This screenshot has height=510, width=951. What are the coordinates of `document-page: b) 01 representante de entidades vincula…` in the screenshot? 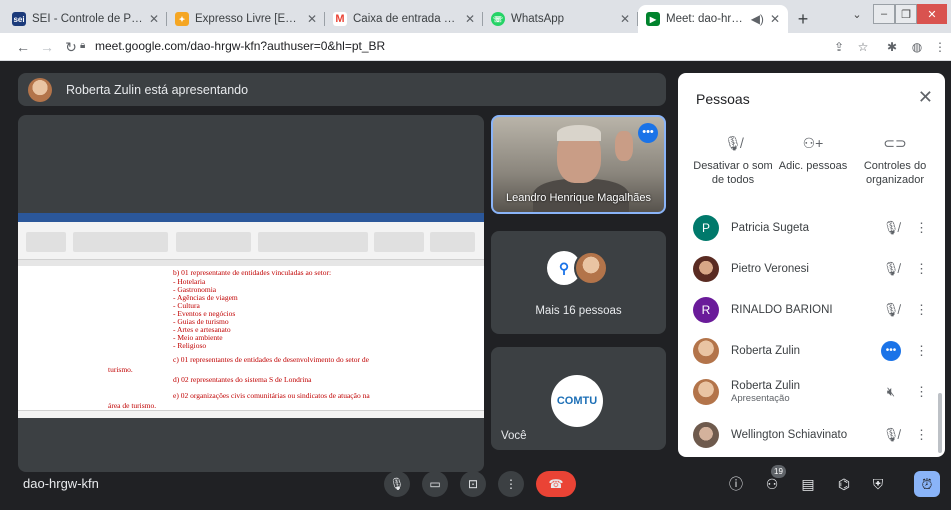 It's located at (251, 338).